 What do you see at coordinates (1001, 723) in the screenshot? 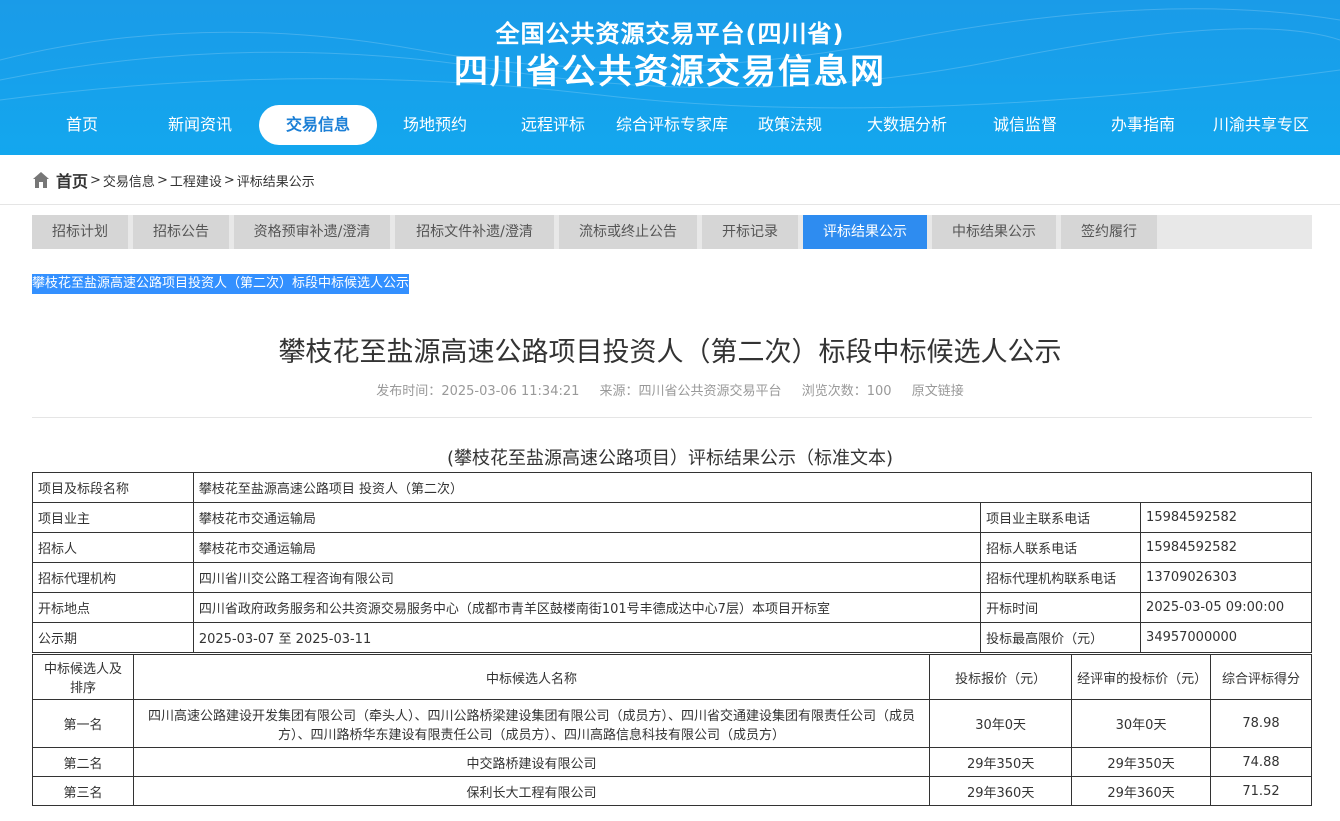
I see `candidate-bid: 30年0天` at bounding box center [1001, 723].